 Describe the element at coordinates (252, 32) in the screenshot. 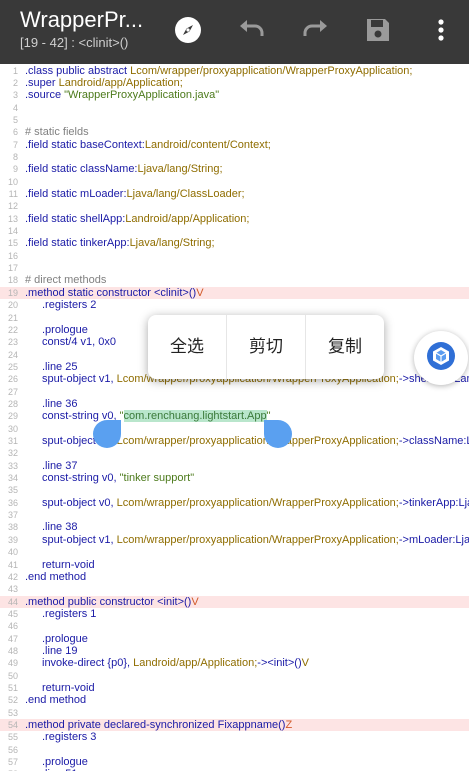

I see `undo-button` at that location.